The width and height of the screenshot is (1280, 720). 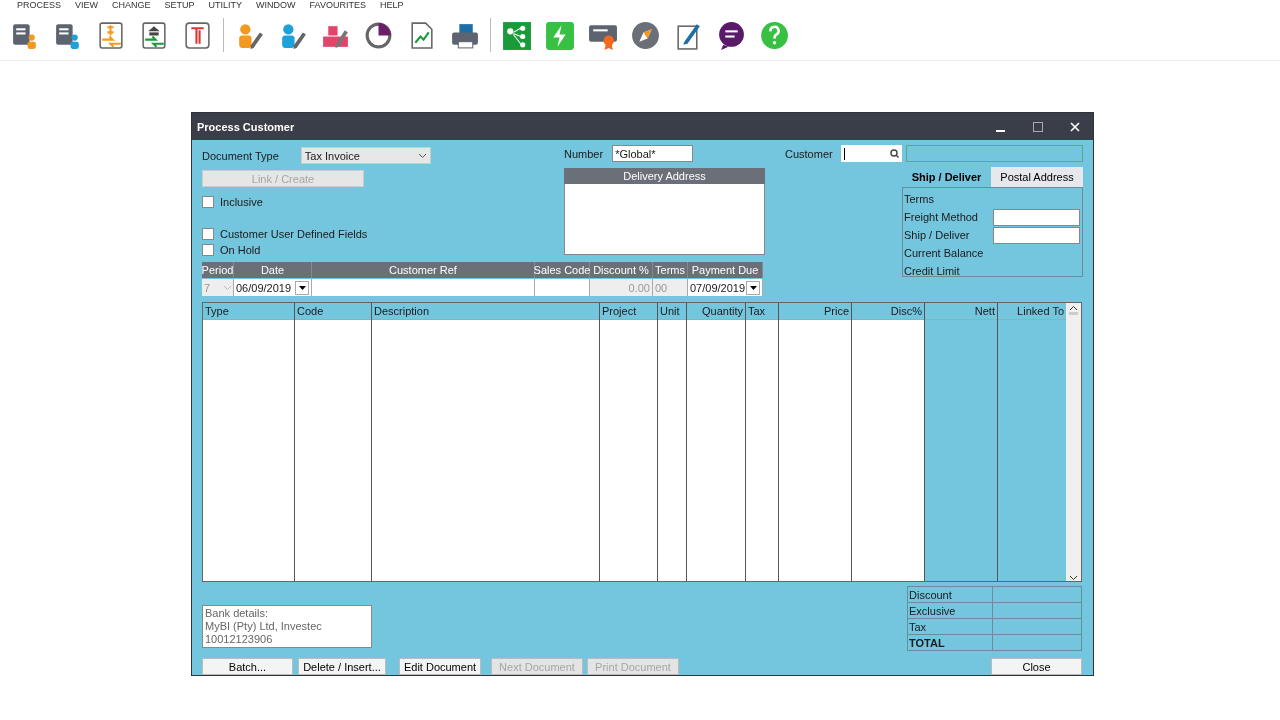 What do you see at coordinates (562, 270) in the screenshot?
I see `column-header: Sales Code` at bounding box center [562, 270].